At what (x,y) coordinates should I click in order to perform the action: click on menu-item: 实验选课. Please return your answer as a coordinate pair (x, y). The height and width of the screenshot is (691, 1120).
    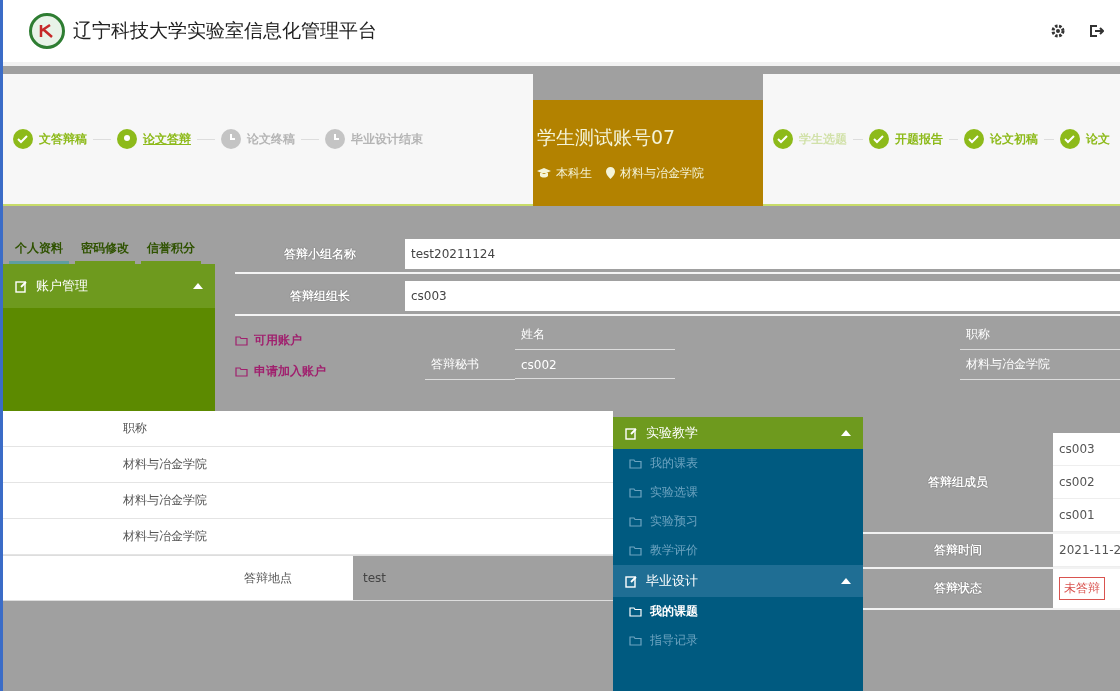
    Looking at the image, I should click on (738, 492).